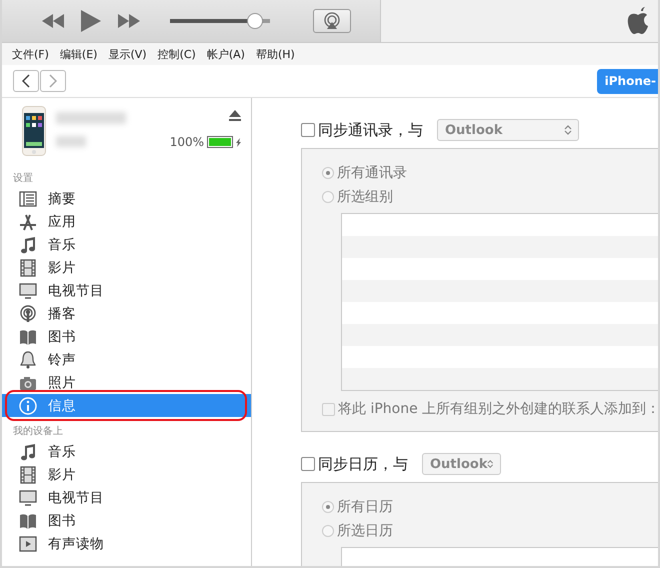 The width and height of the screenshot is (660, 568). What do you see at coordinates (28, 199) in the screenshot?
I see `list-icon` at bounding box center [28, 199].